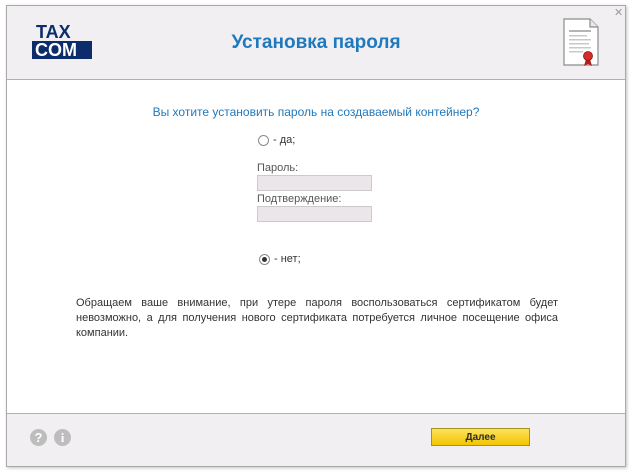  What do you see at coordinates (480, 437) in the screenshot?
I see `next-button: Далее` at bounding box center [480, 437].